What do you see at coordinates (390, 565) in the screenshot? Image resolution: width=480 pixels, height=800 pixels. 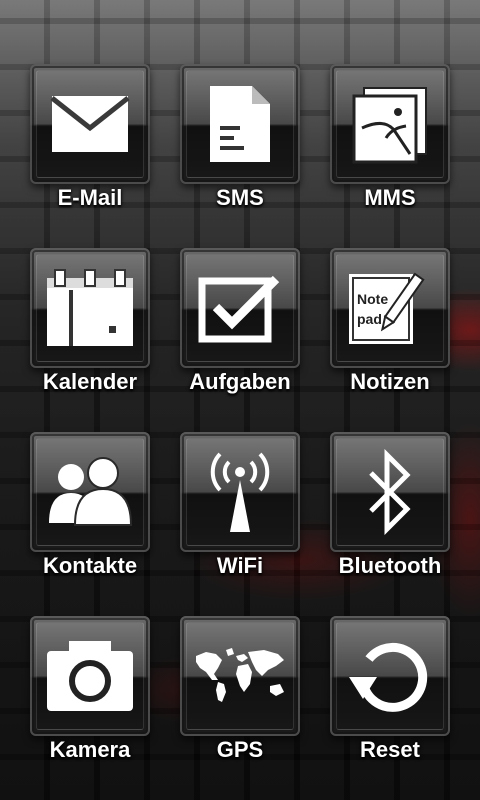 I see `bluetooth-label: Bluetooth` at bounding box center [390, 565].